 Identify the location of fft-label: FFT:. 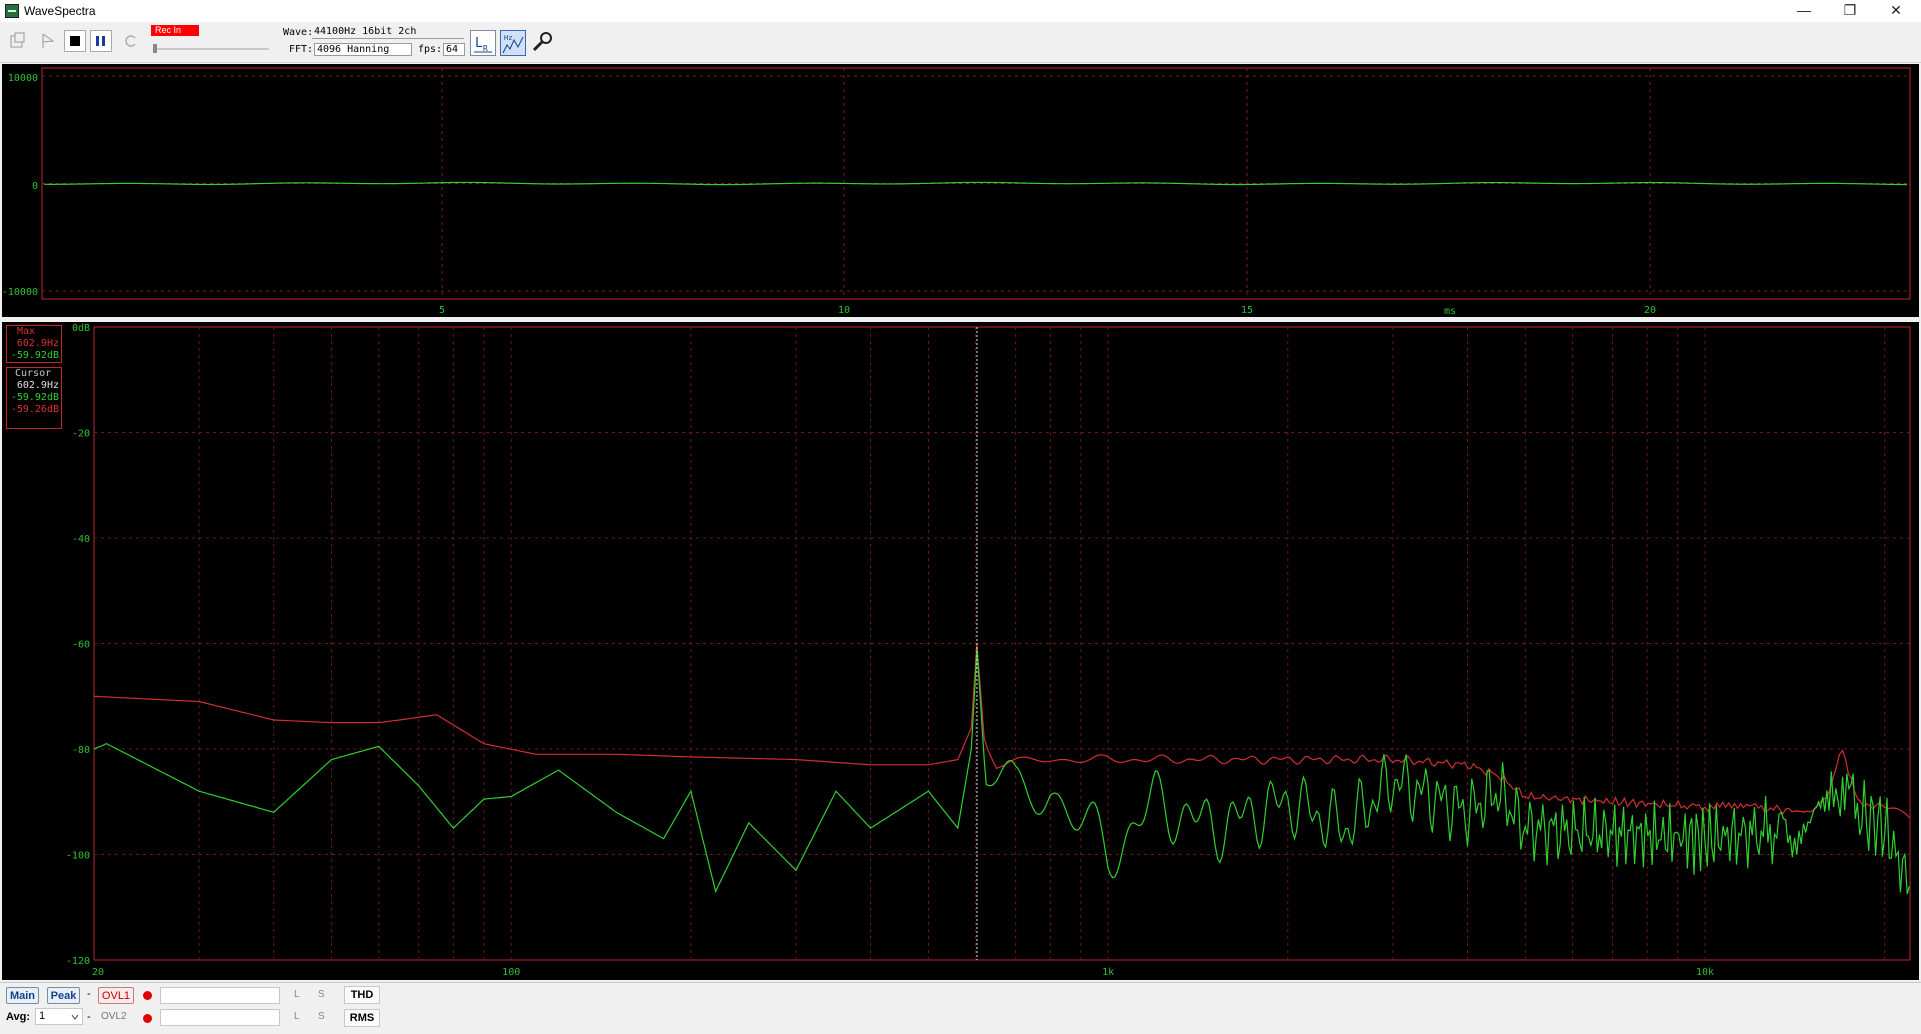
(301, 49).